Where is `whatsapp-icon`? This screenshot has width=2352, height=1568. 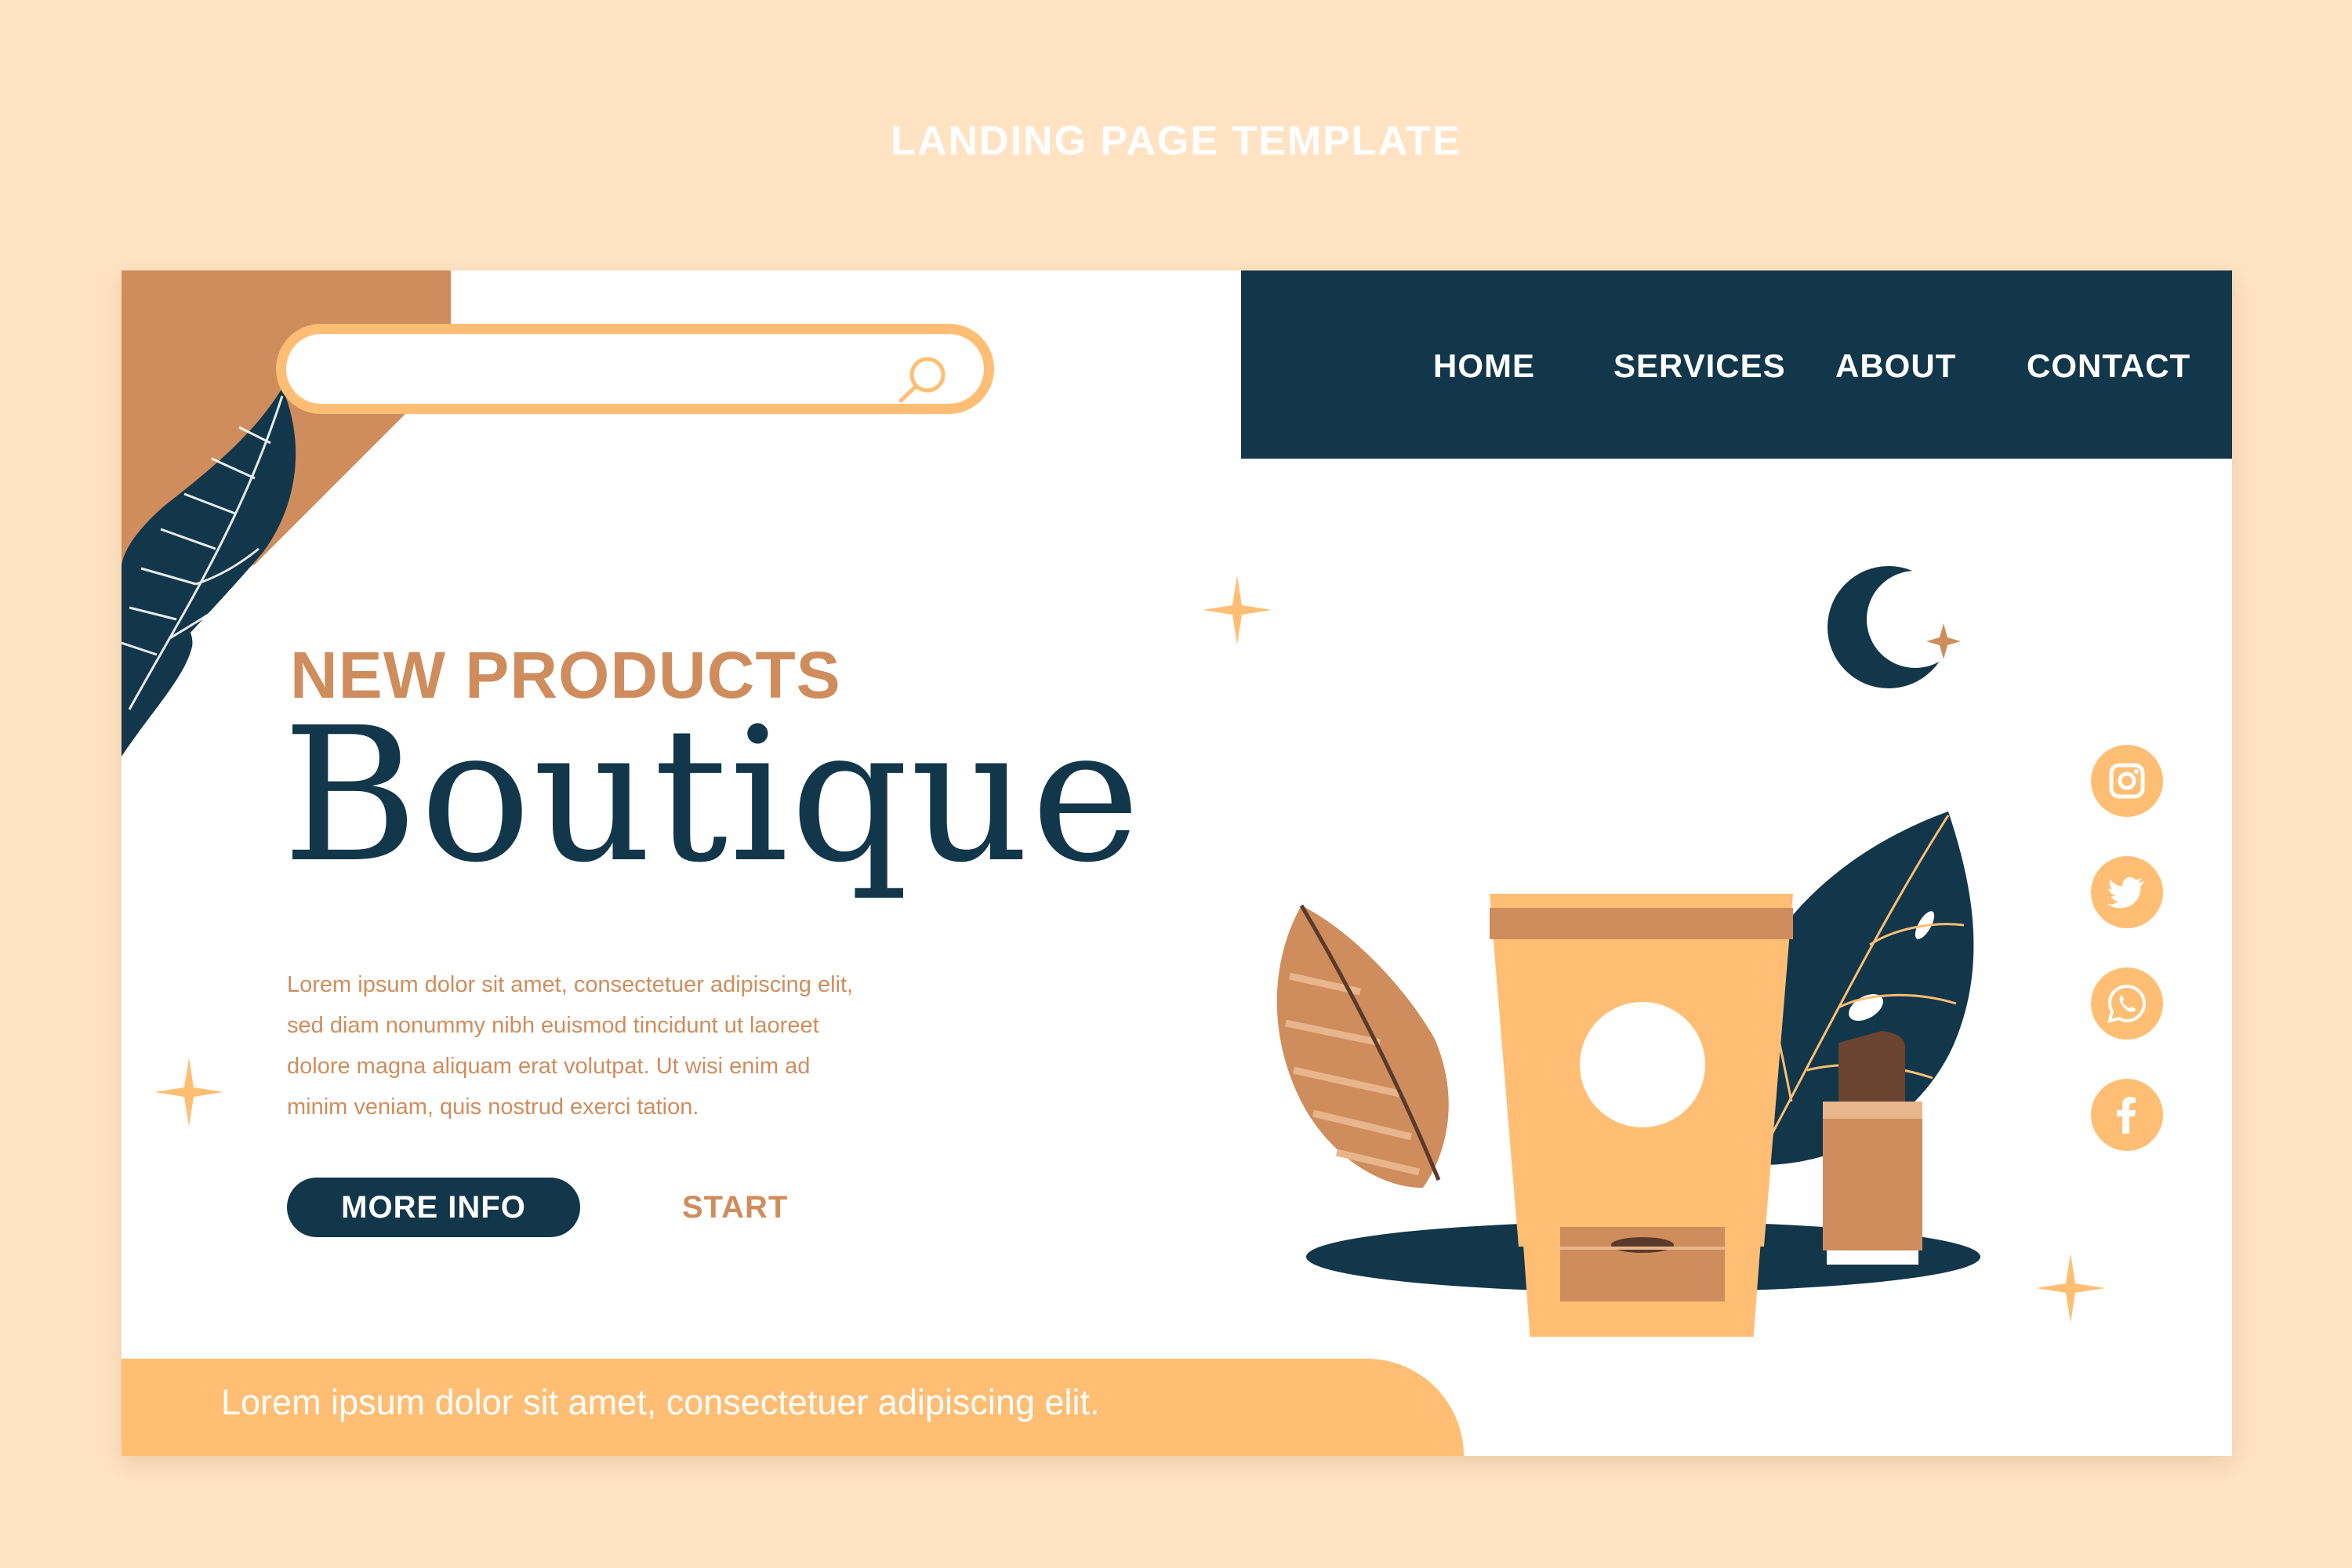 whatsapp-icon is located at coordinates (2127, 1003).